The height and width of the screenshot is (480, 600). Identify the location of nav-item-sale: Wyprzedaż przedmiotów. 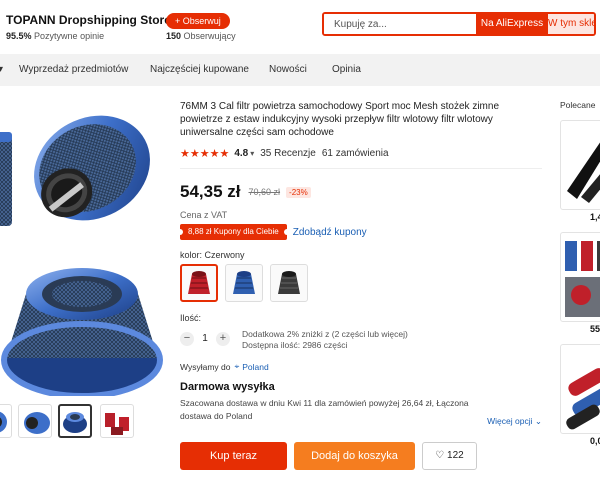
(73, 70).